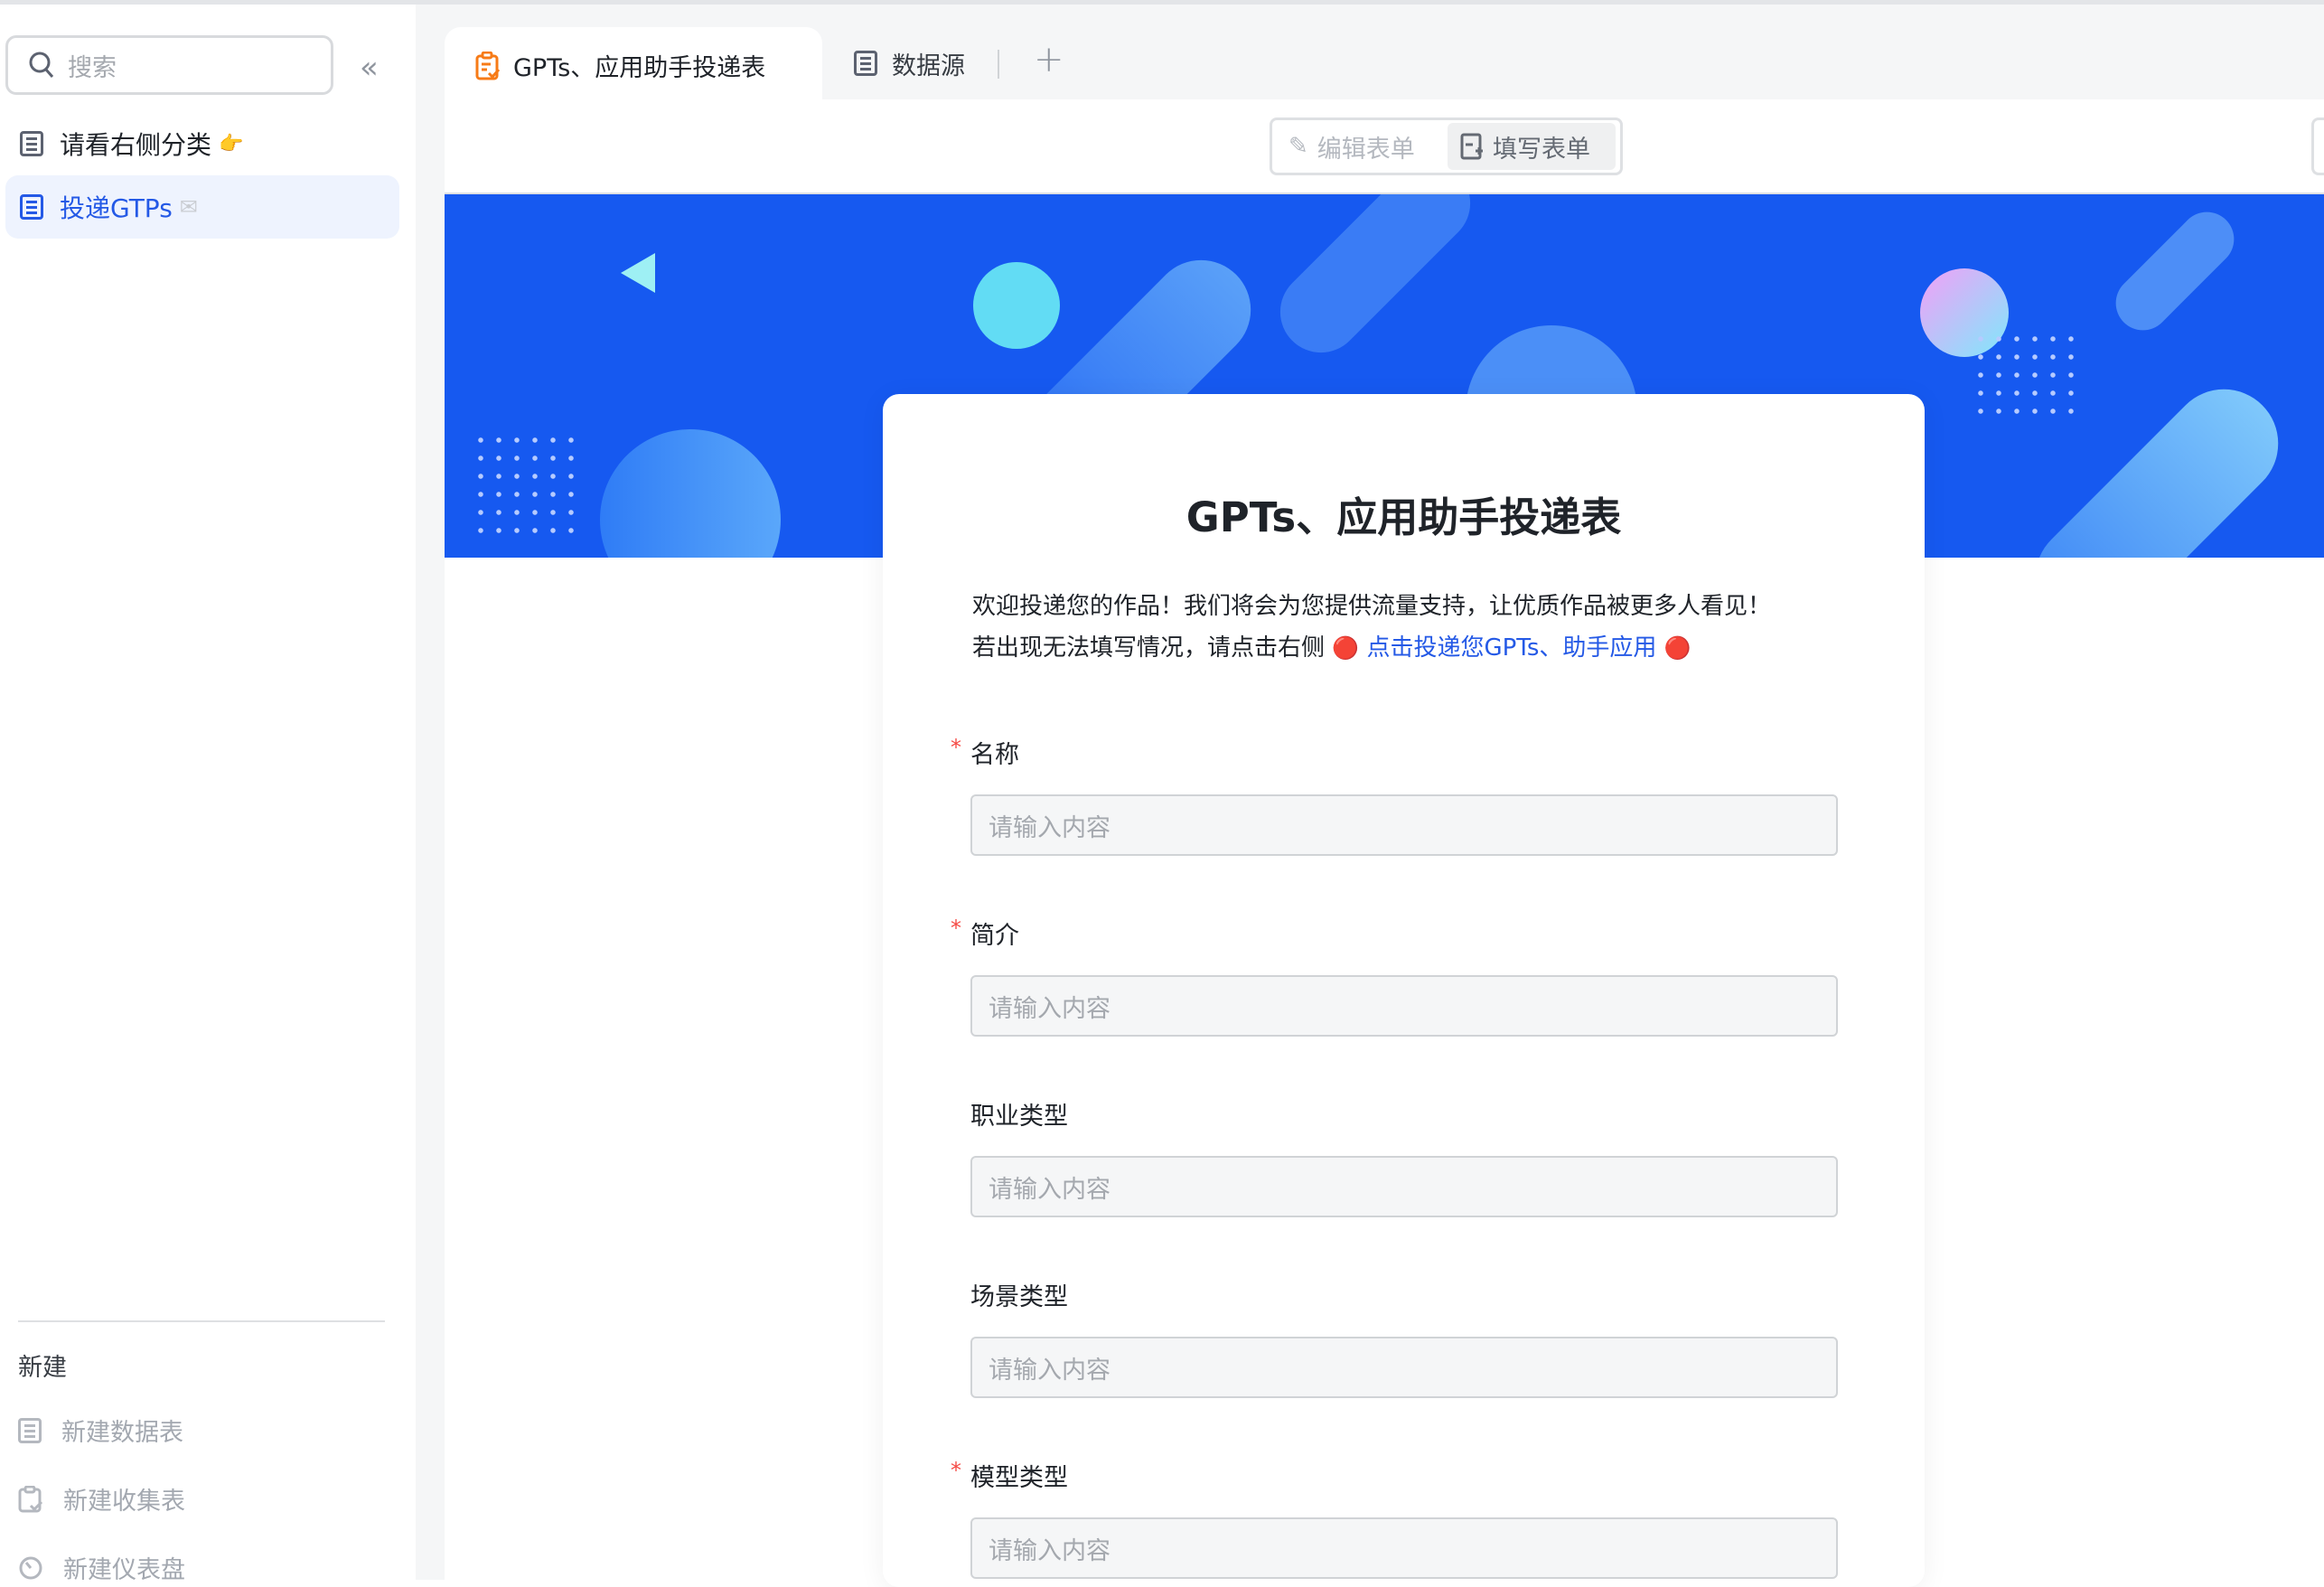 This screenshot has width=2324, height=1587. Describe the element at coordinates (985, 933) in the screenshot. I see `field-label: * 简介` at that location.